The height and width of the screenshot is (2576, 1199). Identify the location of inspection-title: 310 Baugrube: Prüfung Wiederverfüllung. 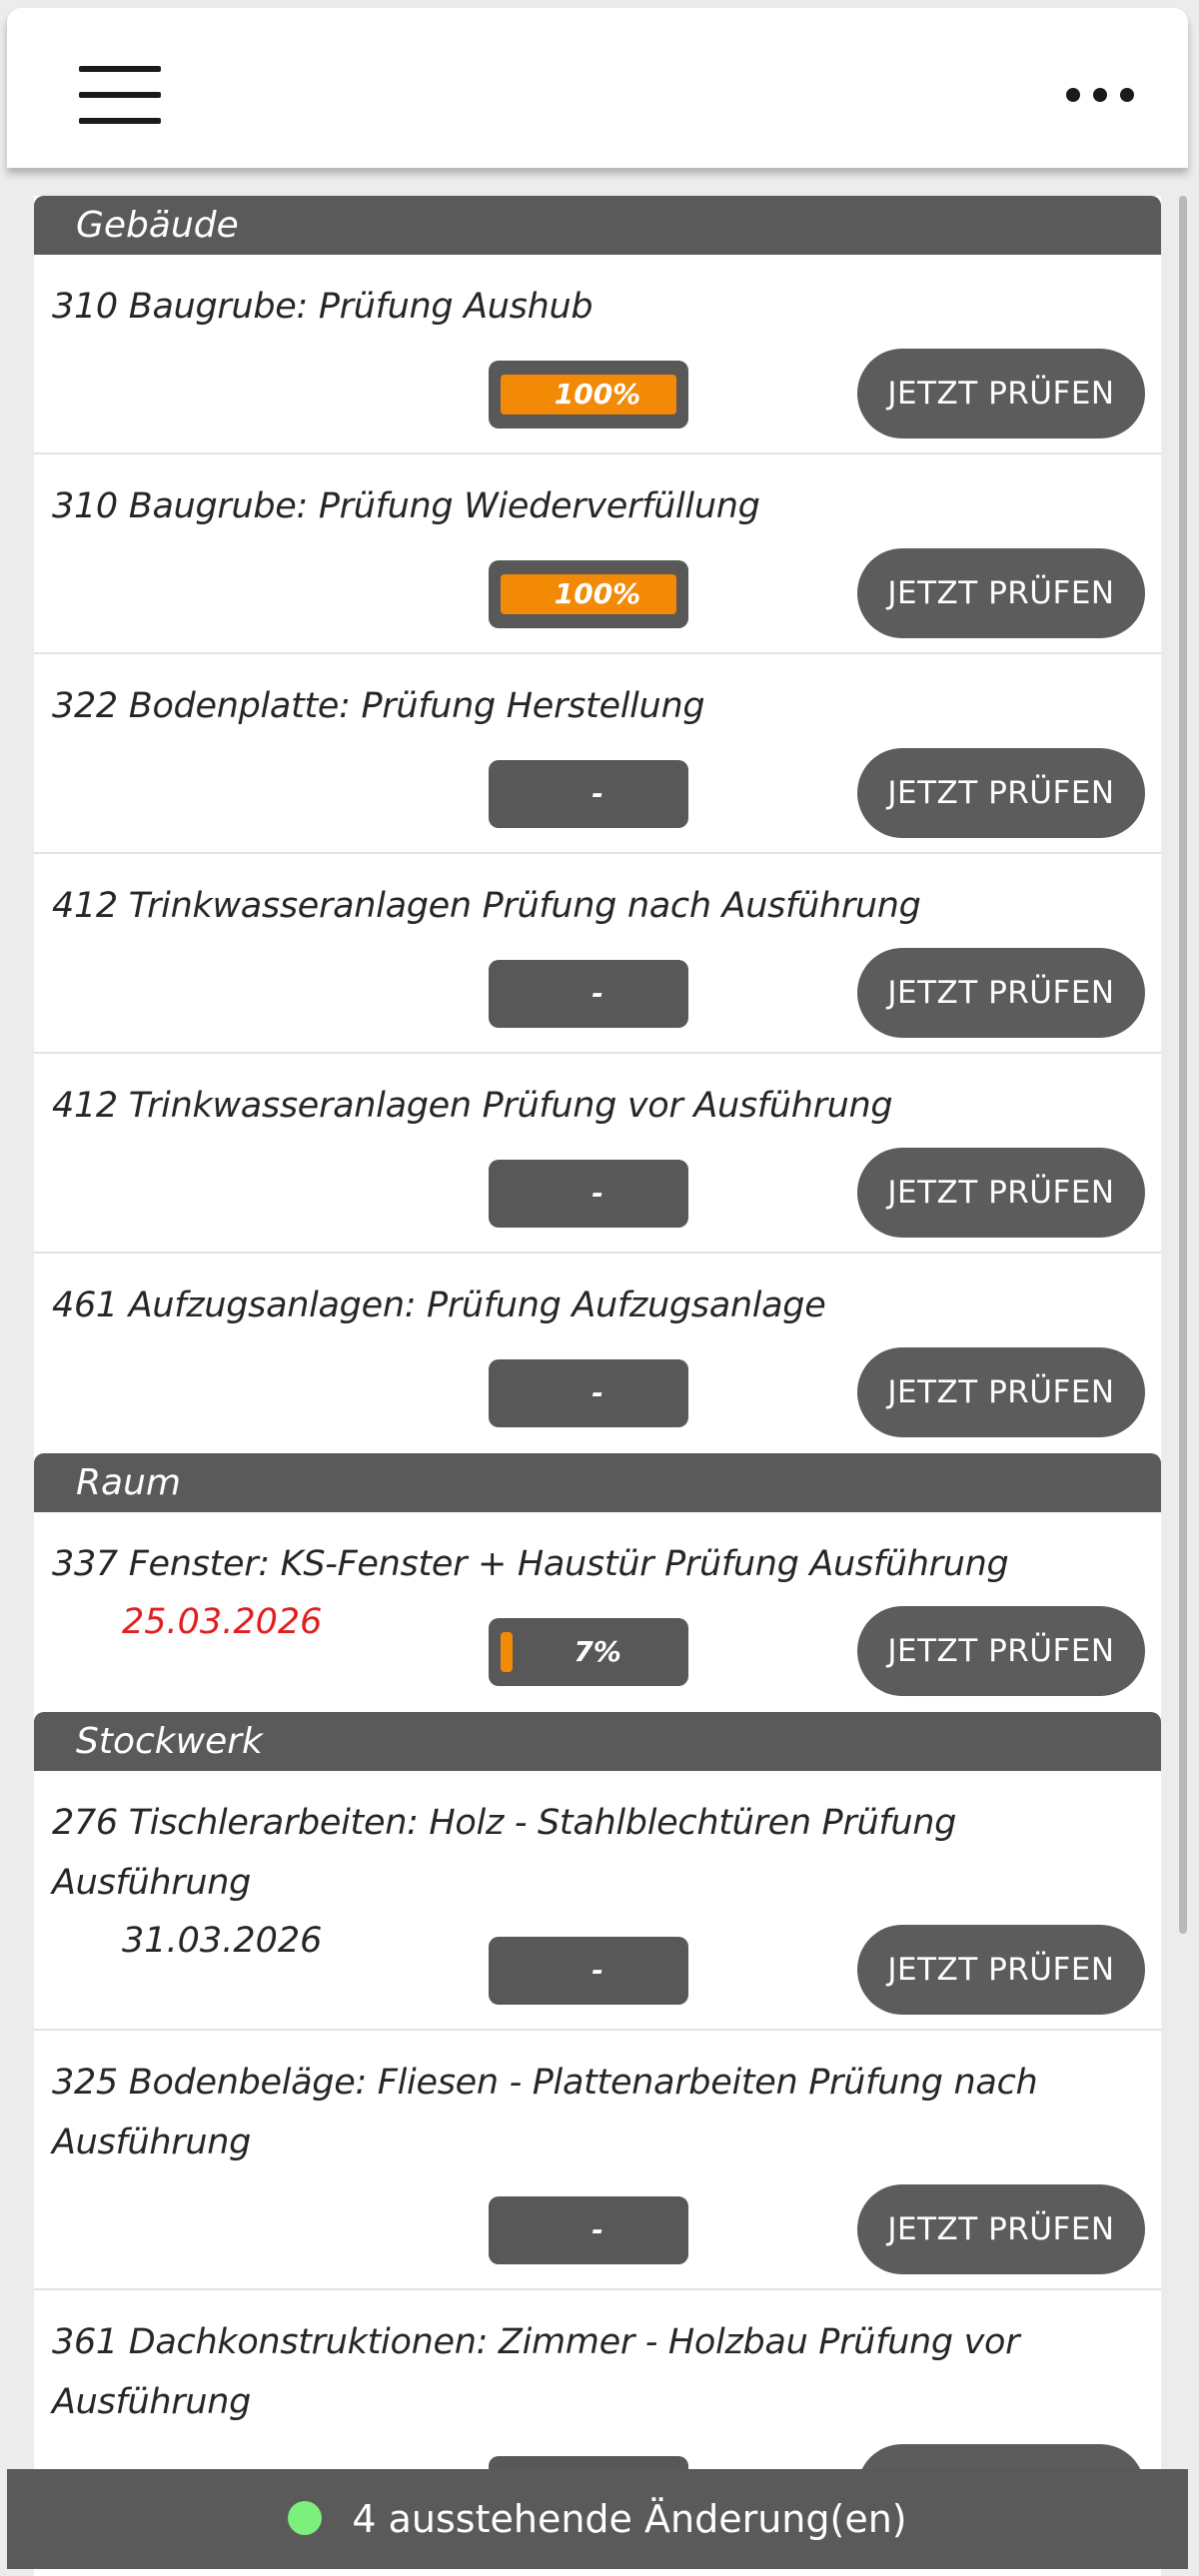
(406, 506).